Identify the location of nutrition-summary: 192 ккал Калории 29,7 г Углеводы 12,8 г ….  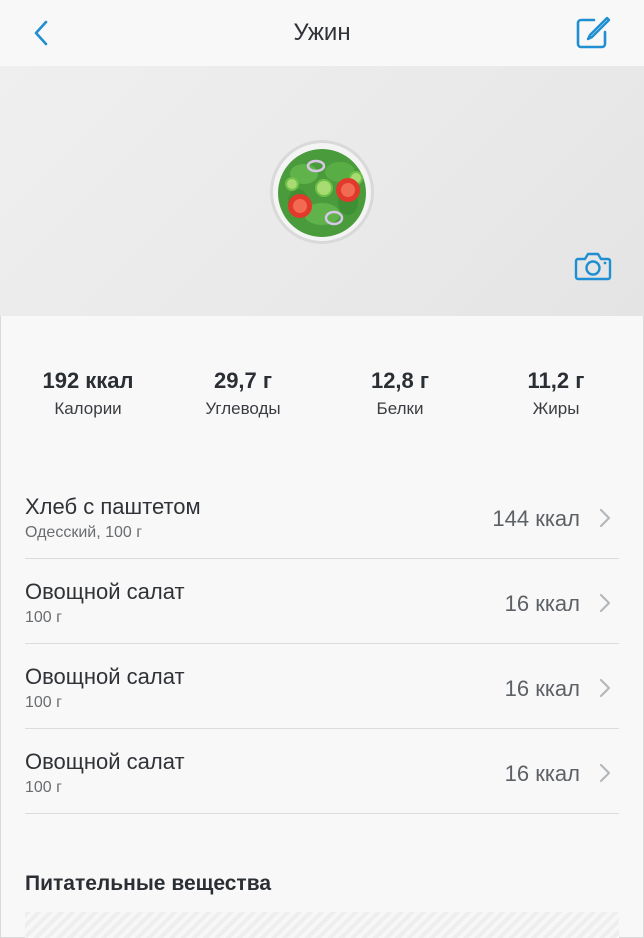
(322, 398).